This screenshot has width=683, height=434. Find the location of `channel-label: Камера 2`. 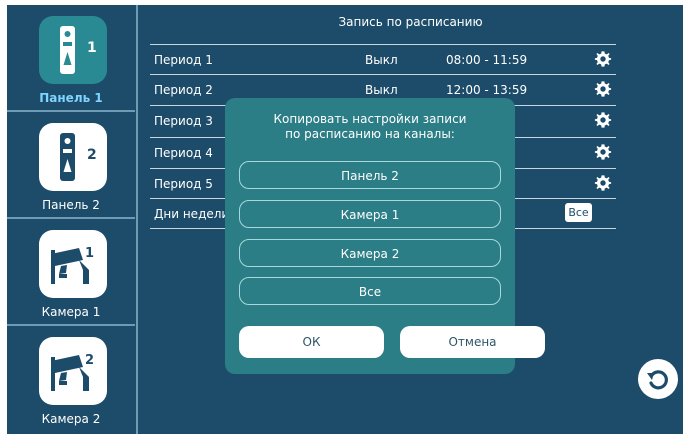

channel-label: Камера 2 is located at coordinates (71, 419).